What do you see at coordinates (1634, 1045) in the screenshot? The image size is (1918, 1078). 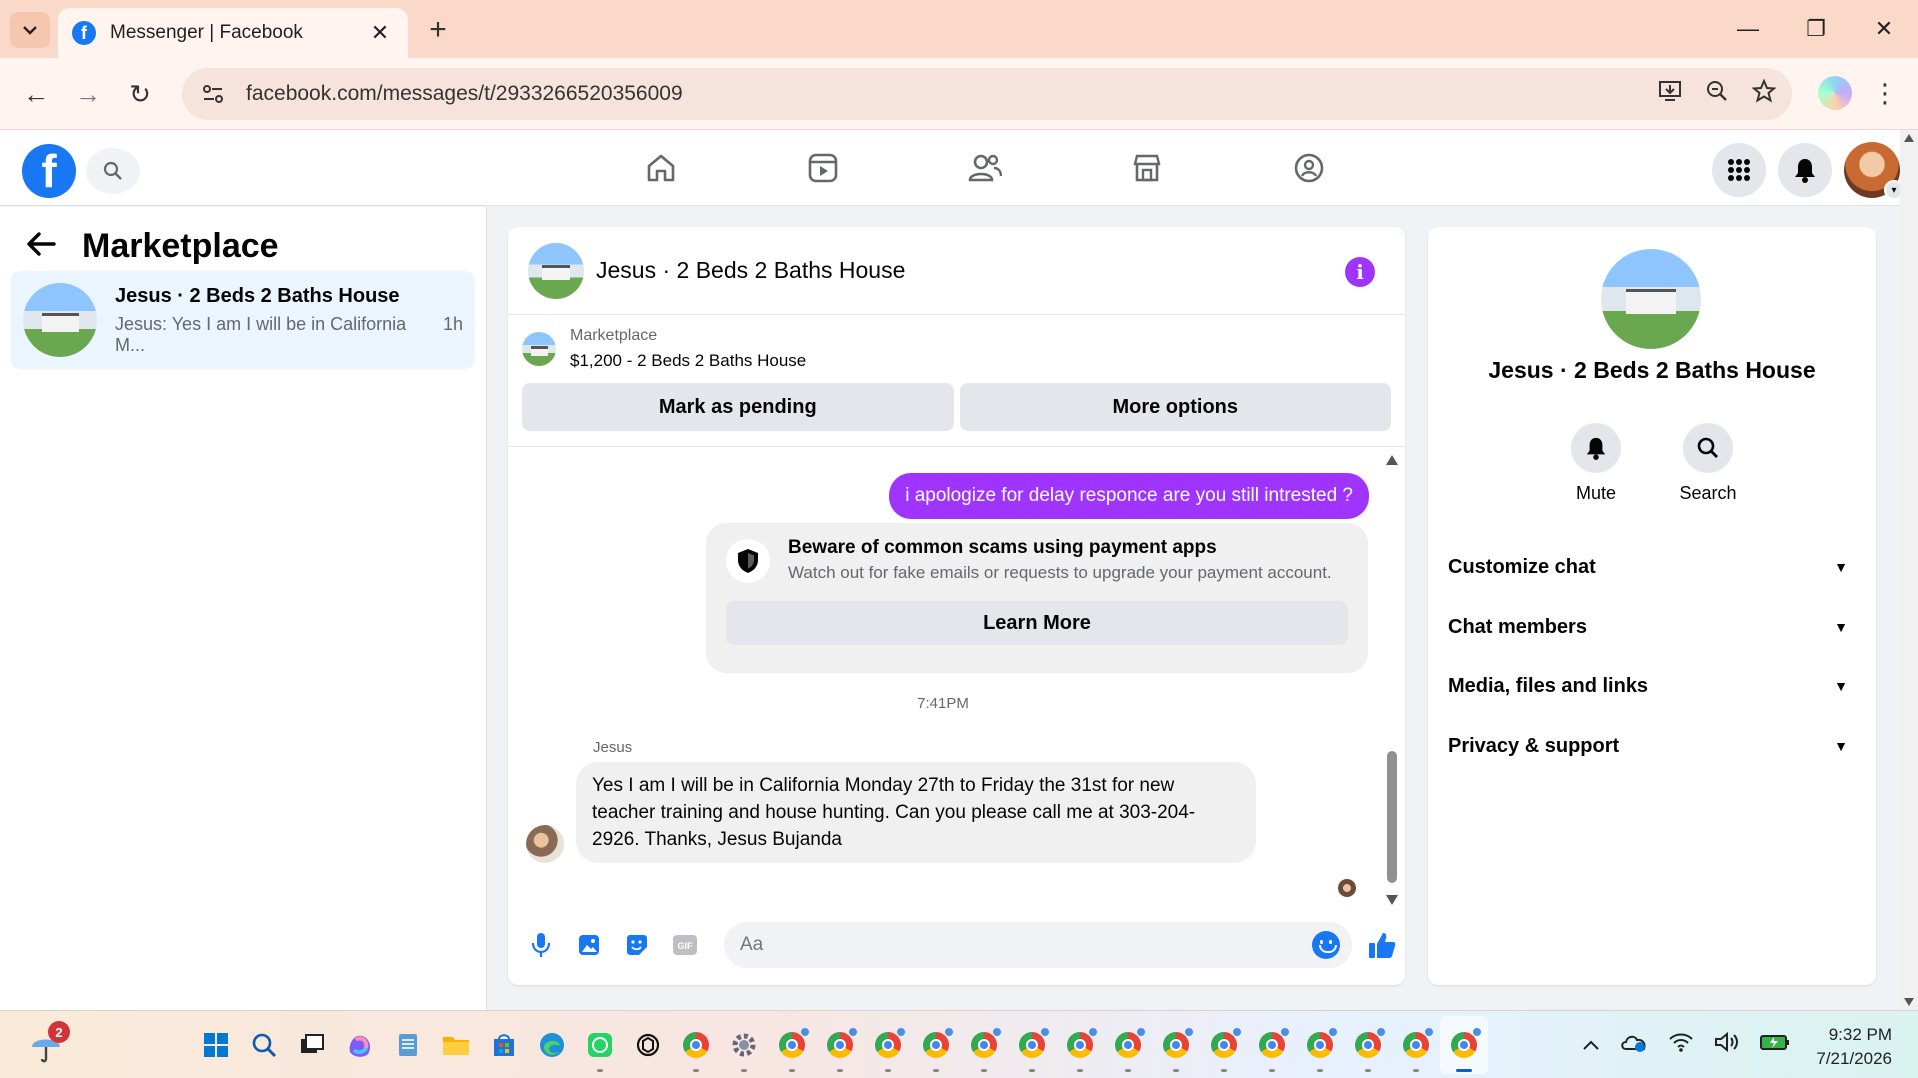 I see `onedrive-icon` at bounding box center [1634, 1045].